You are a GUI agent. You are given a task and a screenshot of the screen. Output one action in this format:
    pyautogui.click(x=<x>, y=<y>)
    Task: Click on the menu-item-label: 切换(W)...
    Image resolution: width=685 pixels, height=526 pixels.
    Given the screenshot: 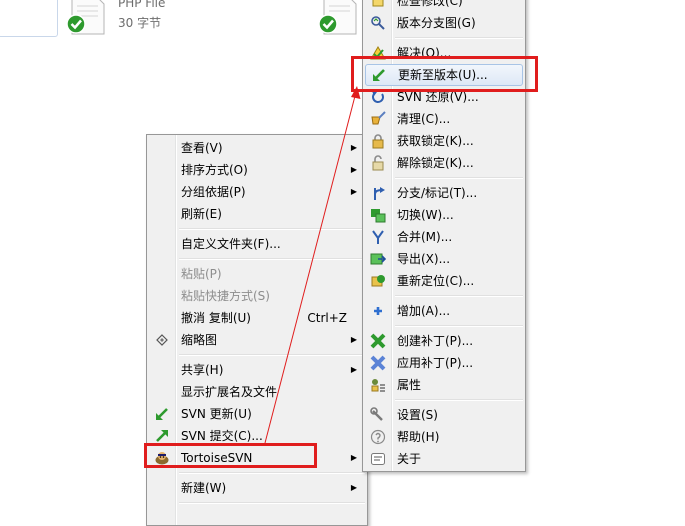 What is the action you would take?
    pyautogui.click(x=425, y=215)
    